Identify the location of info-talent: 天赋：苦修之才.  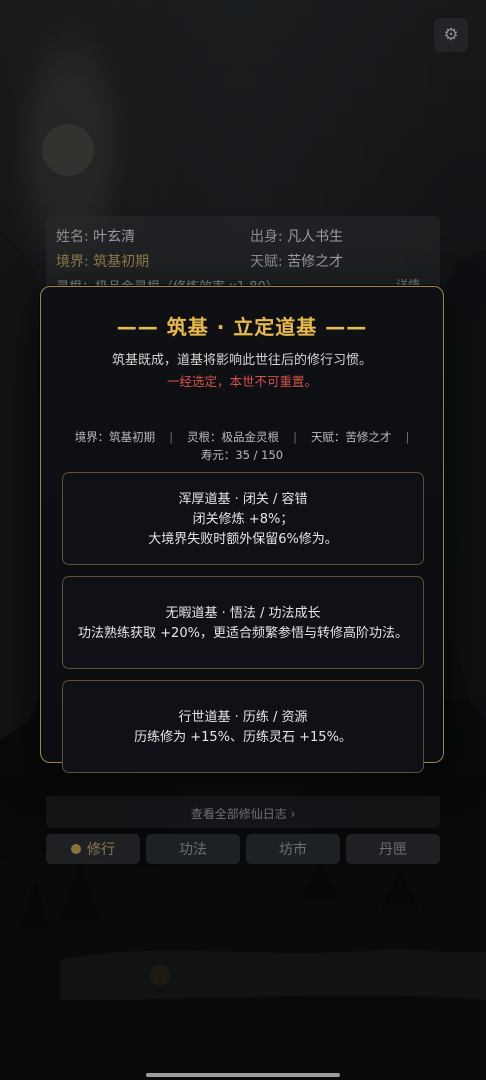
(351, 437).